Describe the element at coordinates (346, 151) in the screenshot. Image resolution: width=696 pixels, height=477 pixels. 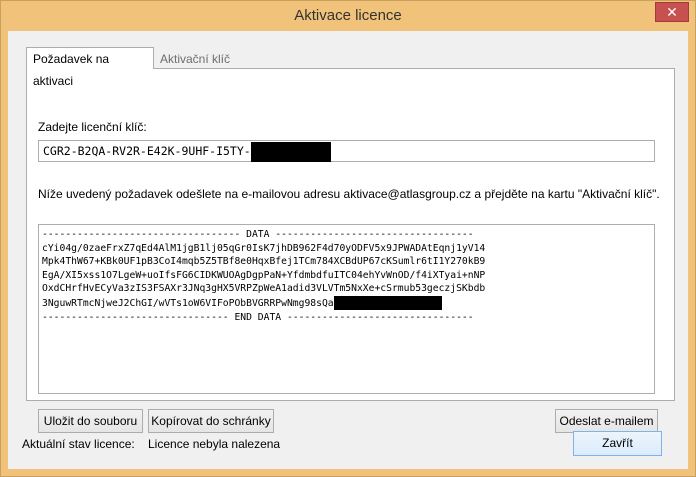
I see `license-key-input: CGR2-B2QA-RV2R-E42K-9UHF-I5TY-` at that location.